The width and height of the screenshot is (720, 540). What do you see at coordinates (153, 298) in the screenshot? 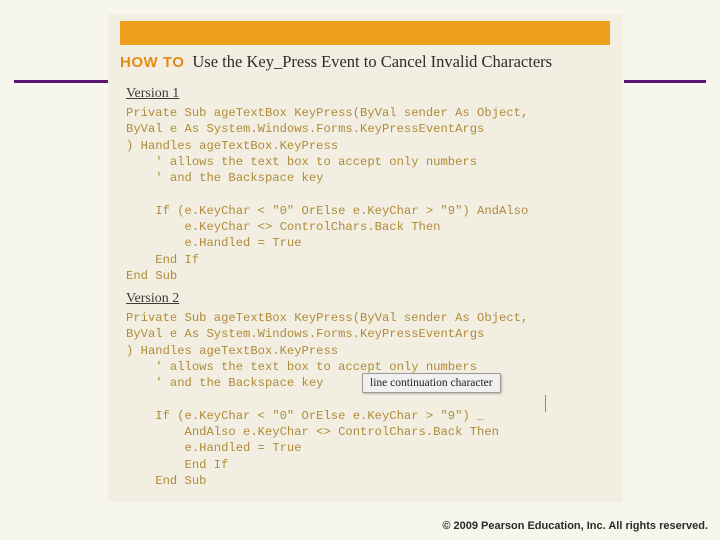
I see `version-2-heading: Version 2` at bounding box center [153, 298].